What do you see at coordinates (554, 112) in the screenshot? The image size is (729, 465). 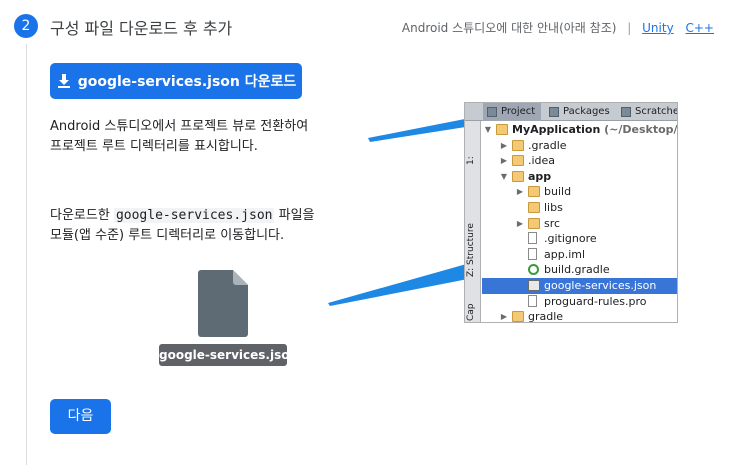 I see `packages-icon` at bounding box center [554, 112].